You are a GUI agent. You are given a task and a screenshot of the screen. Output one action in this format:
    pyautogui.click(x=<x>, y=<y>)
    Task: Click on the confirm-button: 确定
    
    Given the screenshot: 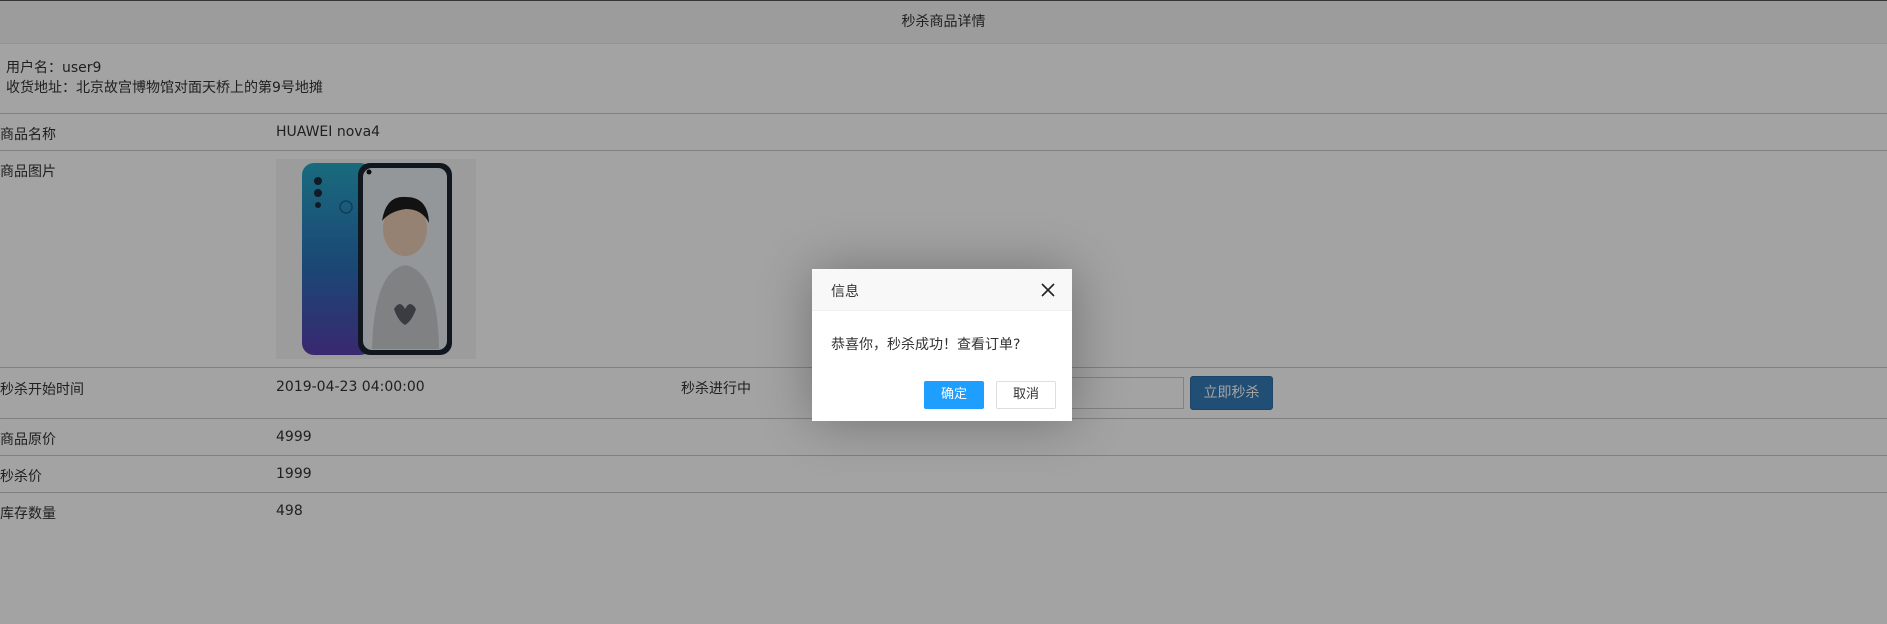 What is the action you would take?
    pyautogui.click(x=954, y=395)
    